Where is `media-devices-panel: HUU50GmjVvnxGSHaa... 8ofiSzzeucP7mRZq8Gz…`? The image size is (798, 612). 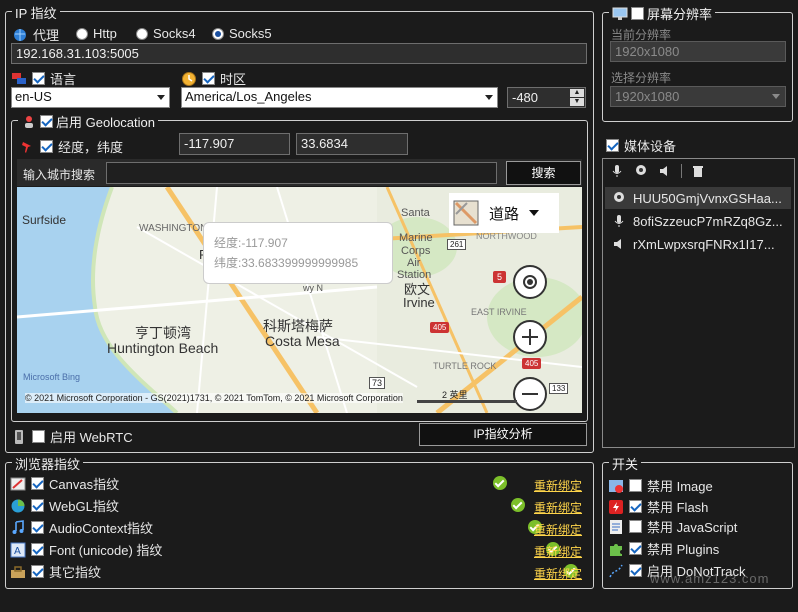 media-devices-panel: HUU50GmjVvnxGSHaa... 8ofiSzzeucP7mRZq8Gz… is located at coordinates (698, 303).